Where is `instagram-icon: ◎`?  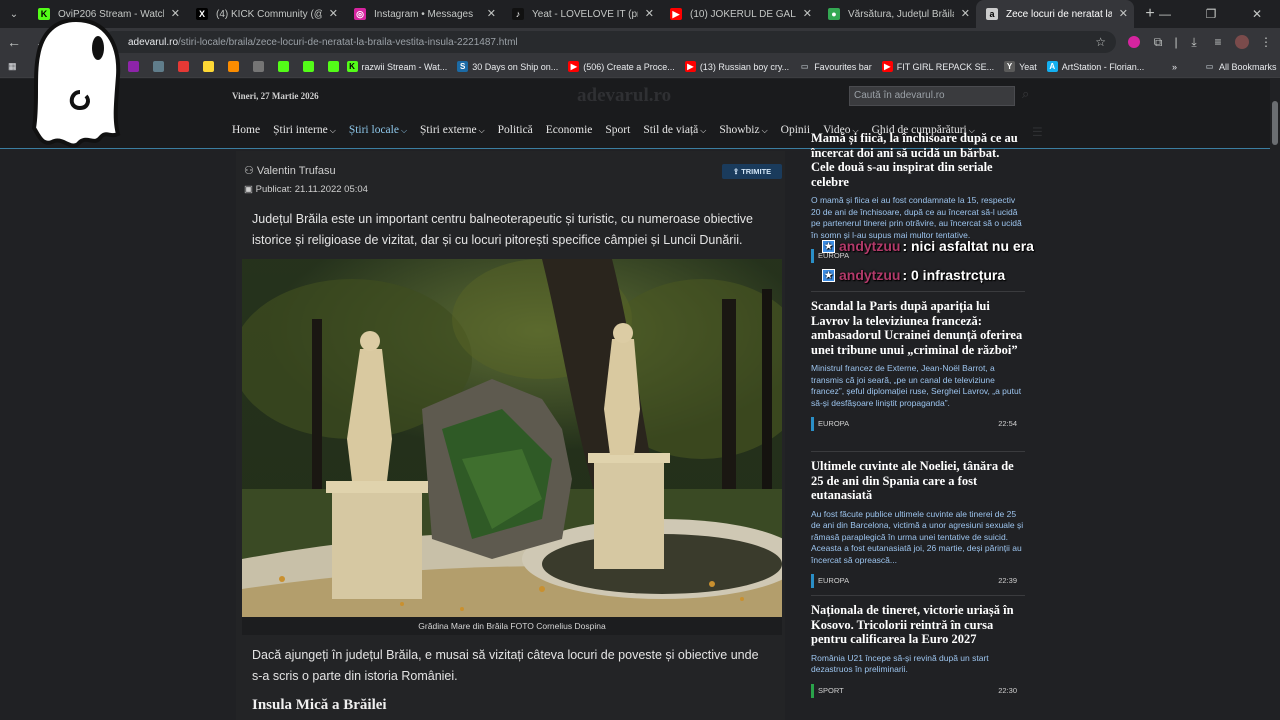
instagram-icon: ◎ is located at coordinates (360, 14).